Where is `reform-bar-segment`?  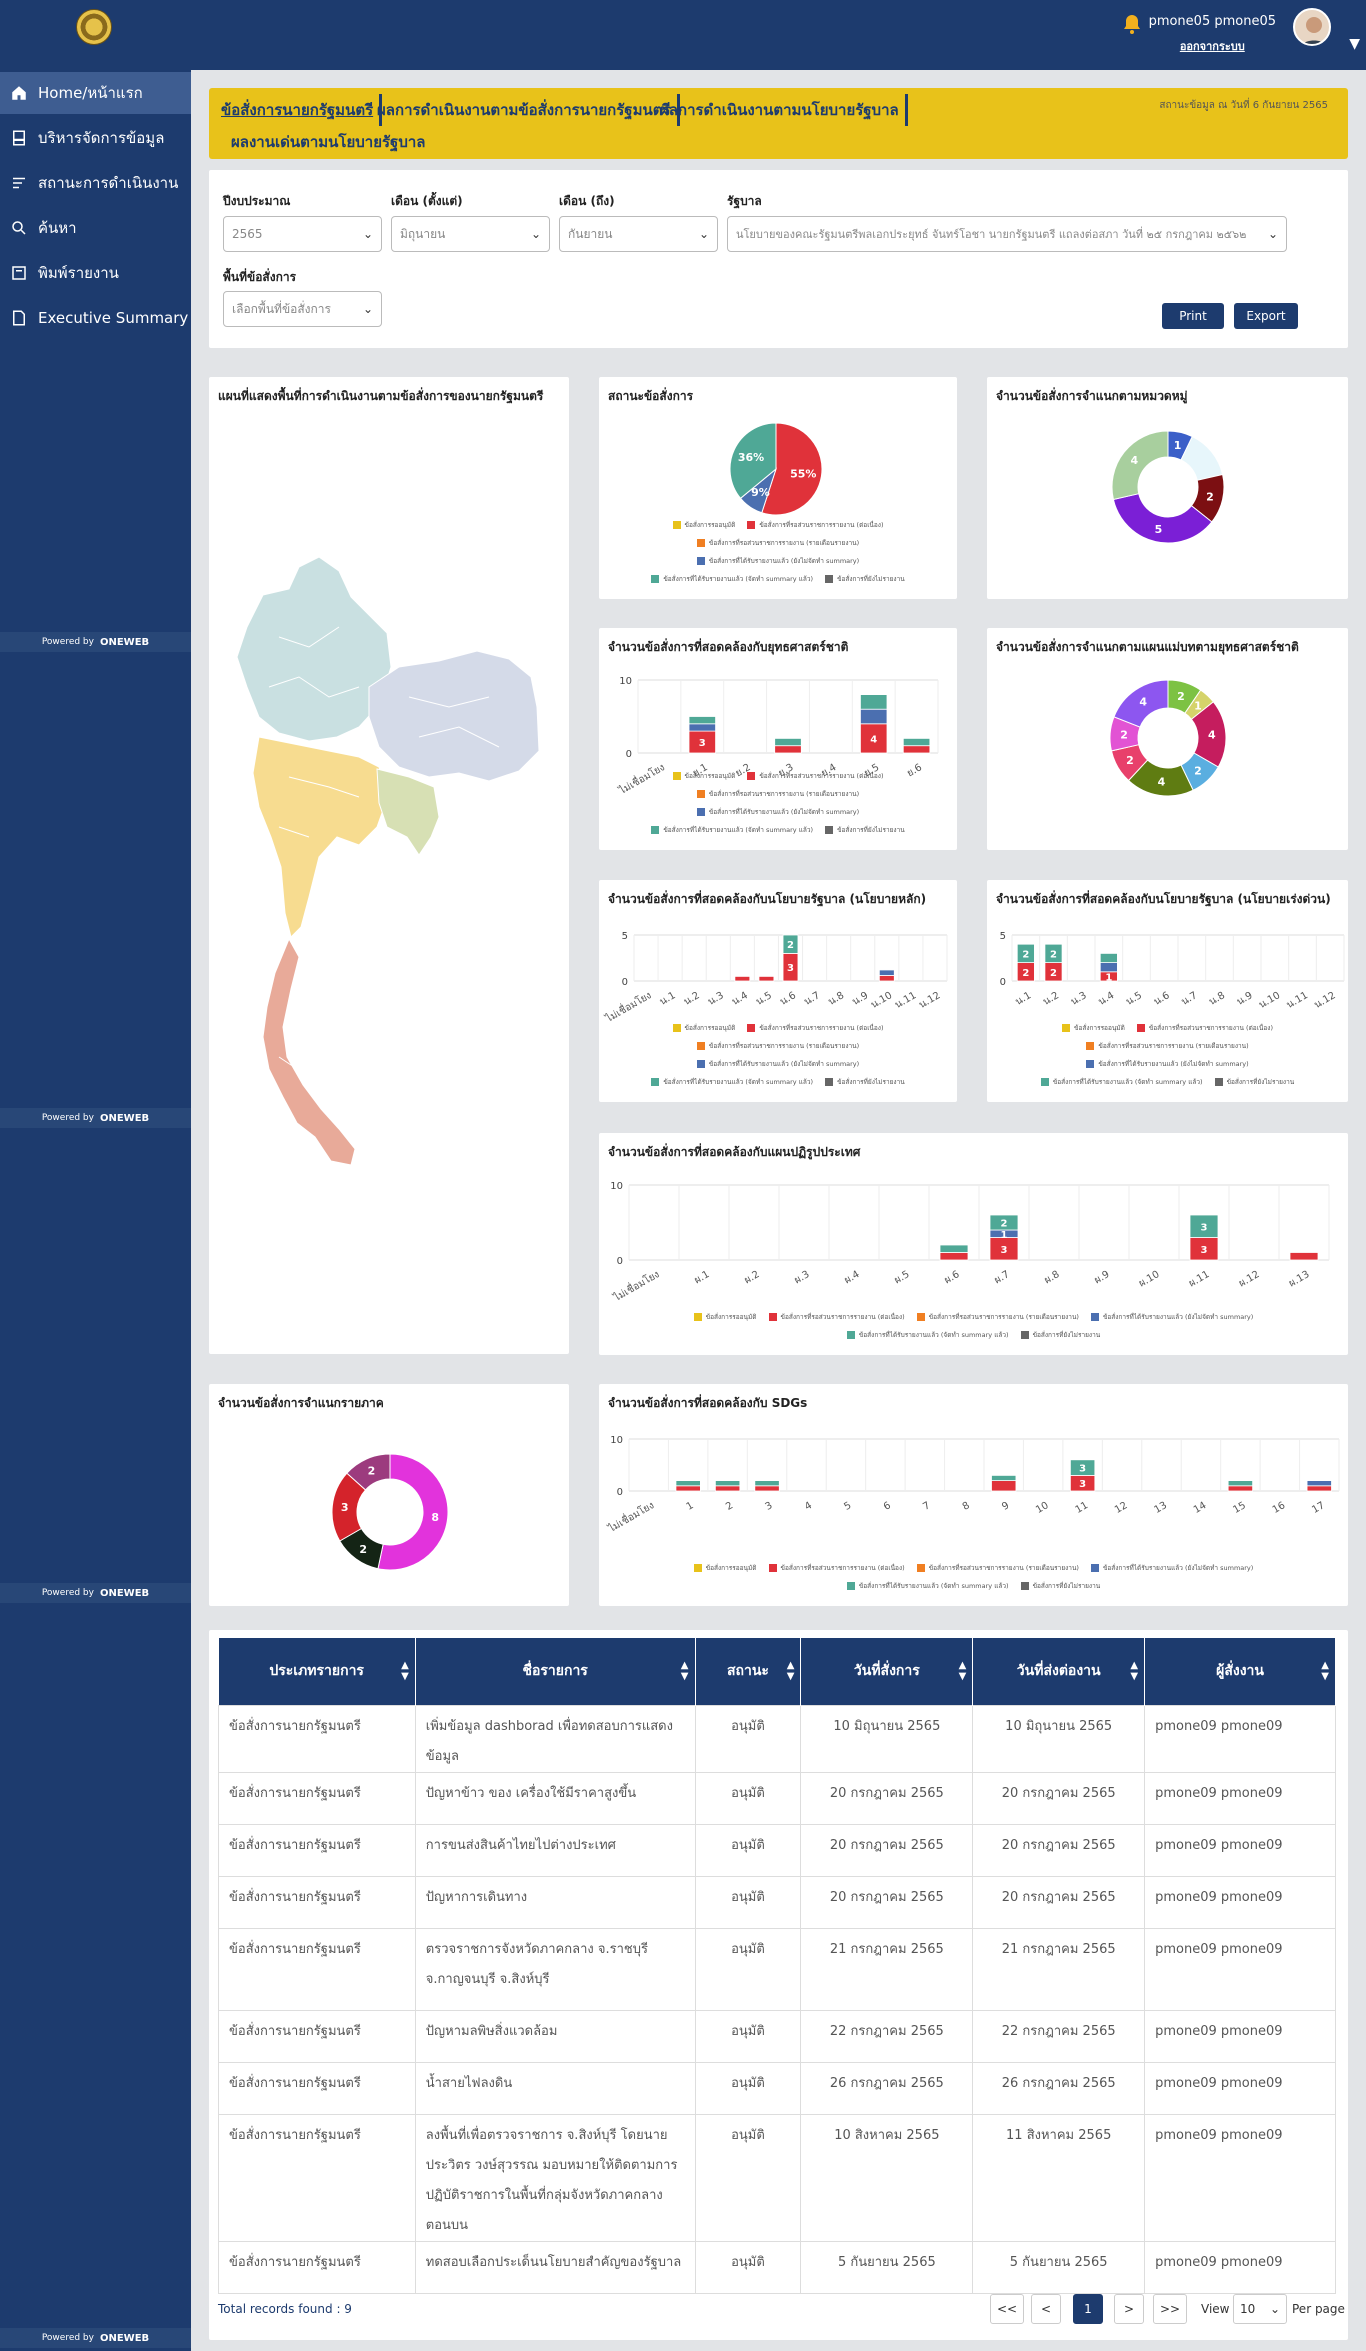 reform-bar-segment is located at coordinates (954, 1256).